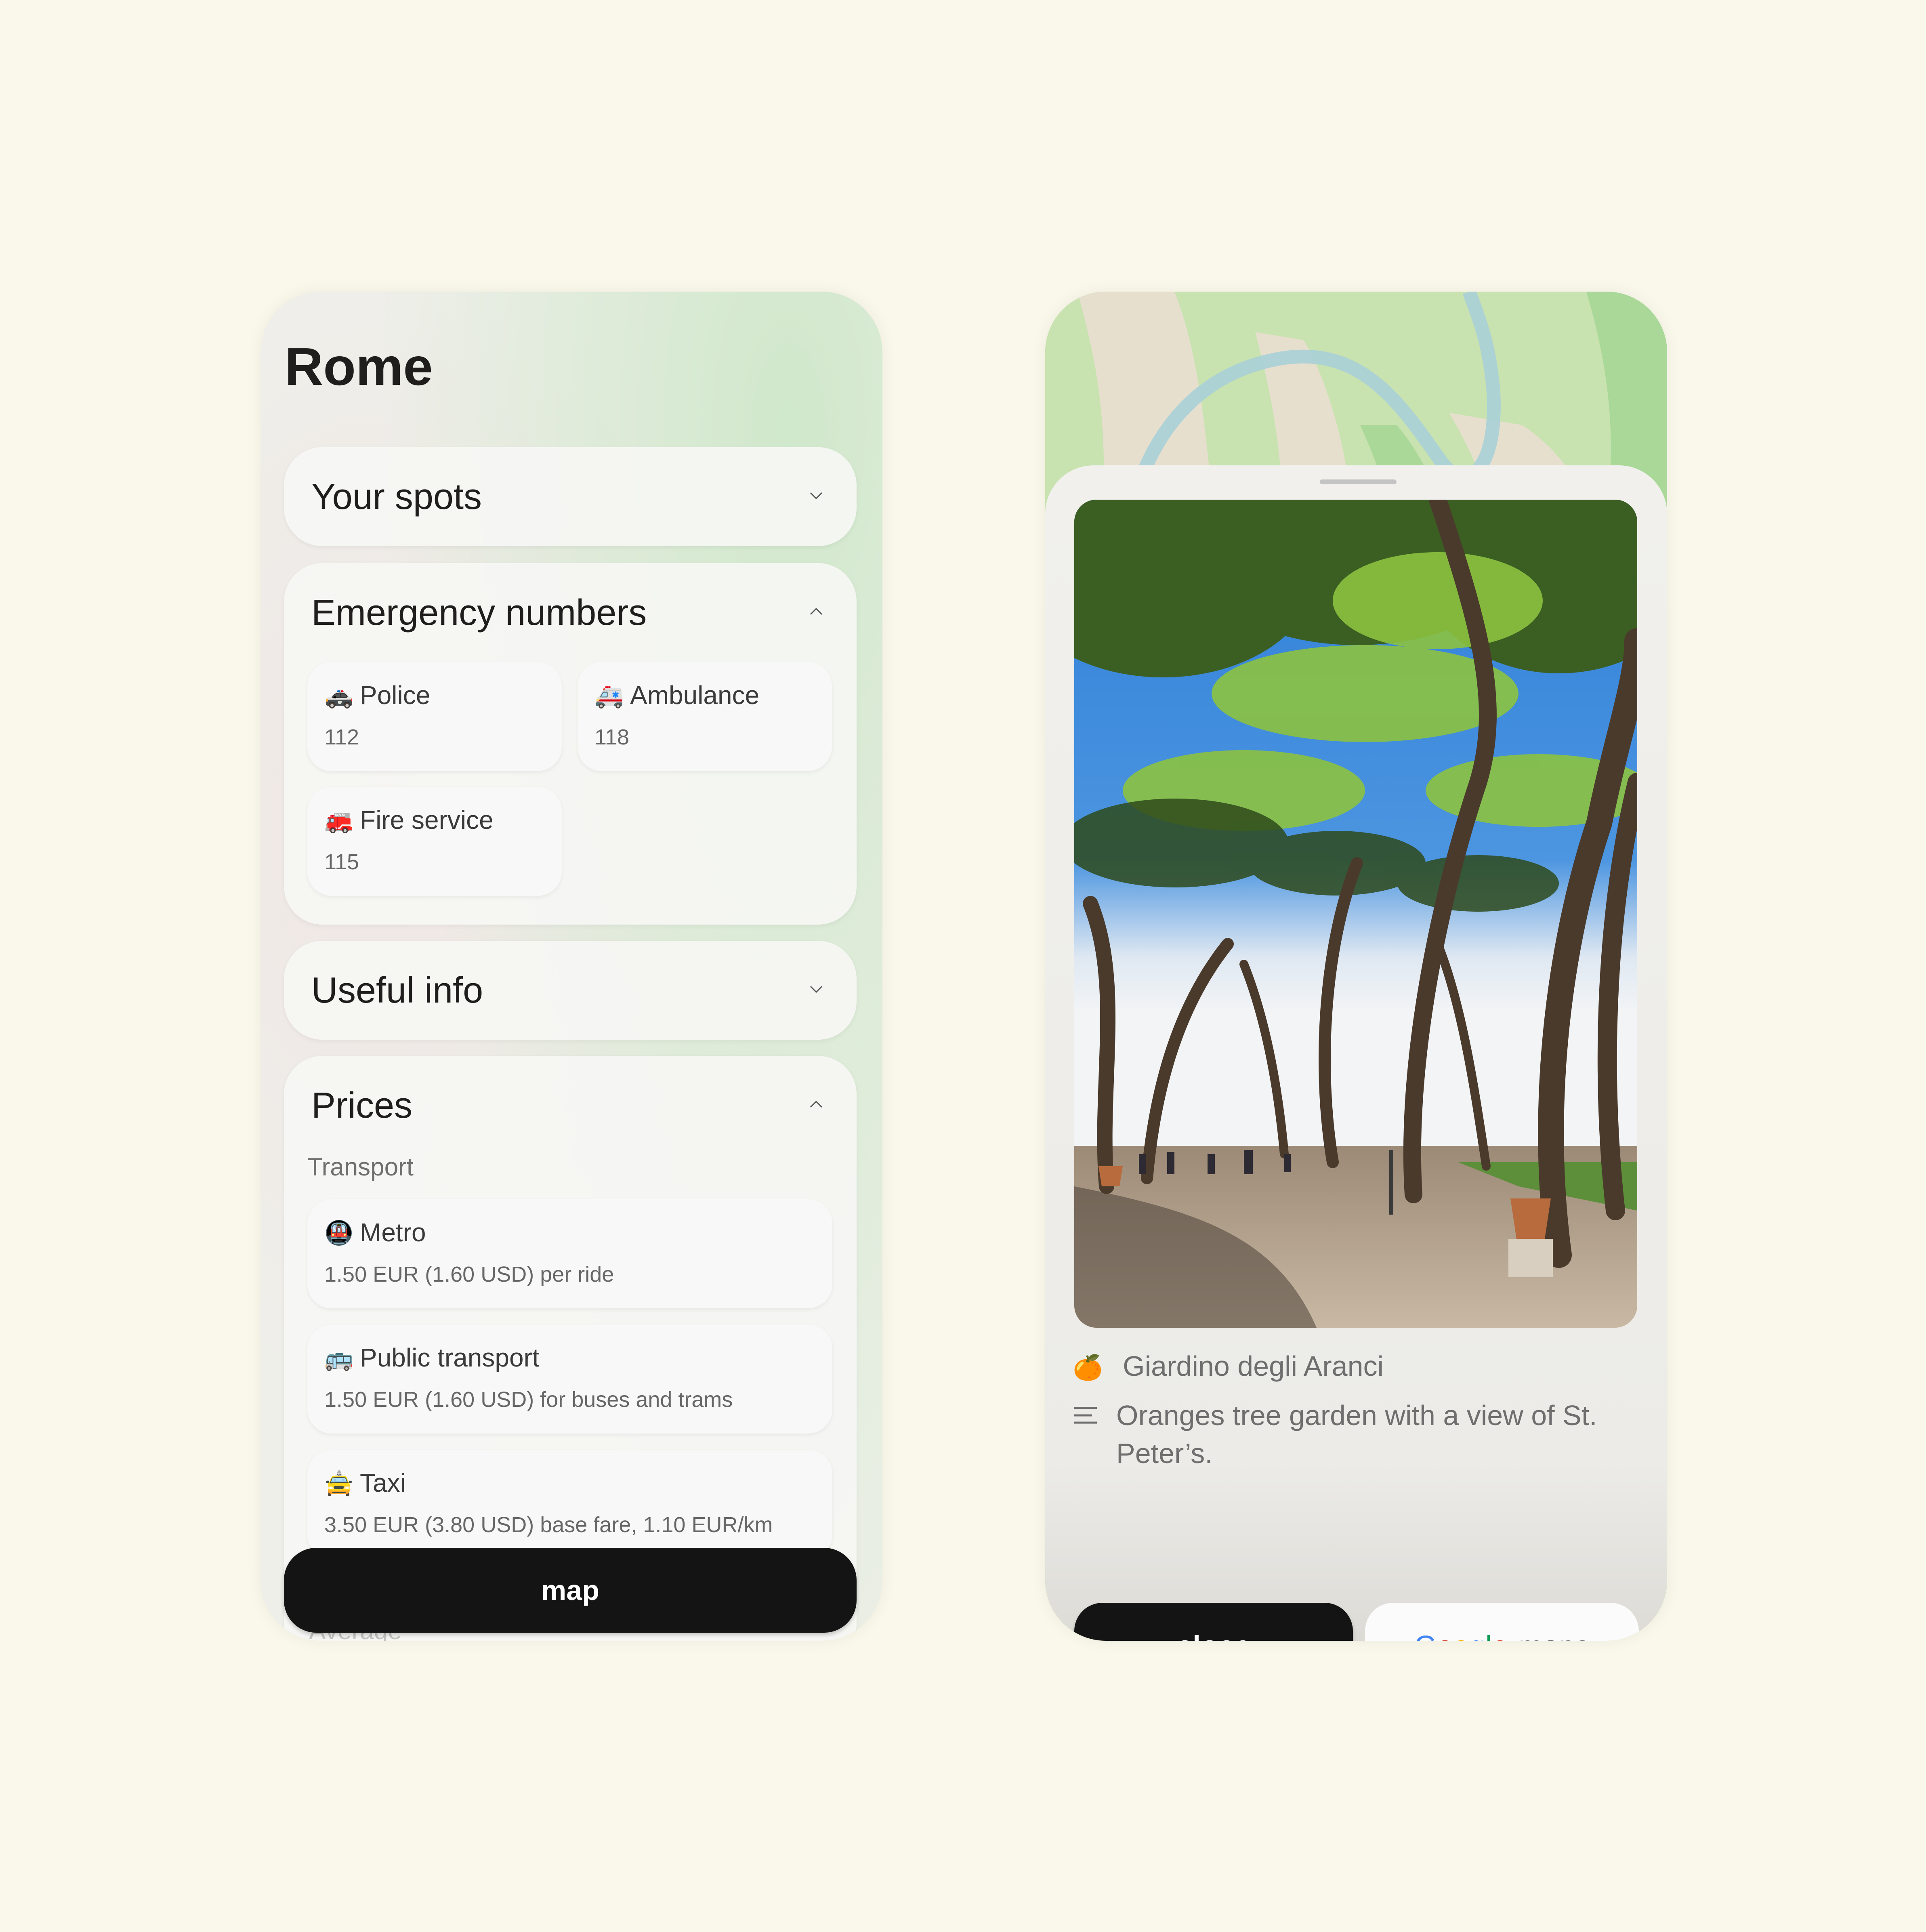 This screenshot has width=1926, height=1932. What do you see at coordinates (359, 366) in the screenshot?
I see `city-title: Rome` at bounding box center [359, 366].